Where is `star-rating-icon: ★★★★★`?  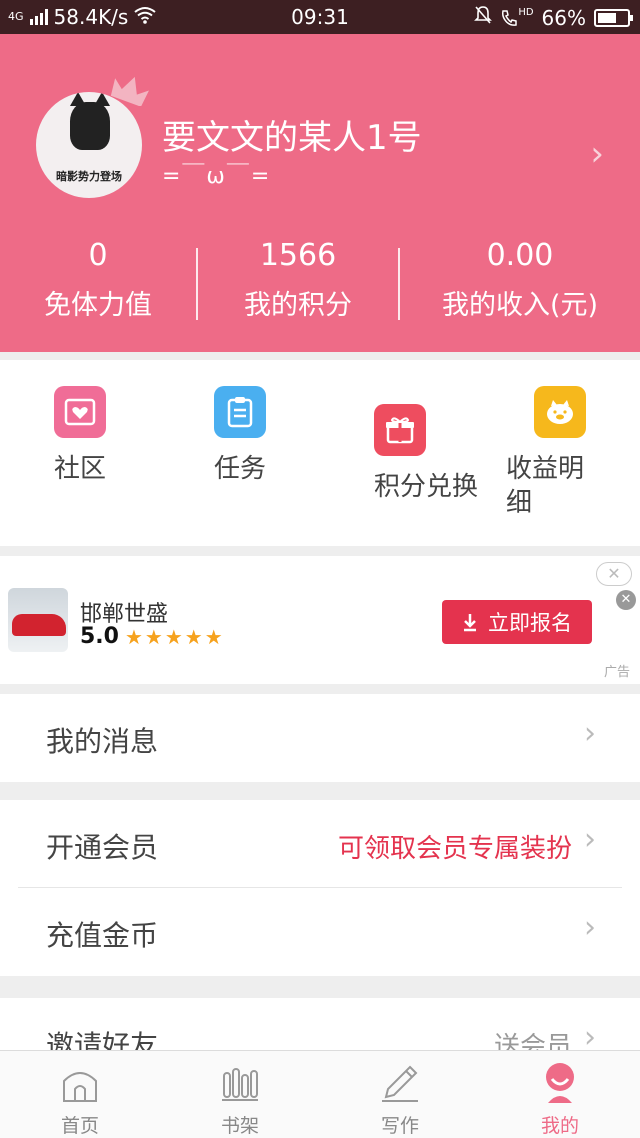 star-rating-icon: ★★★★★ is located at coordinates (174, 636).